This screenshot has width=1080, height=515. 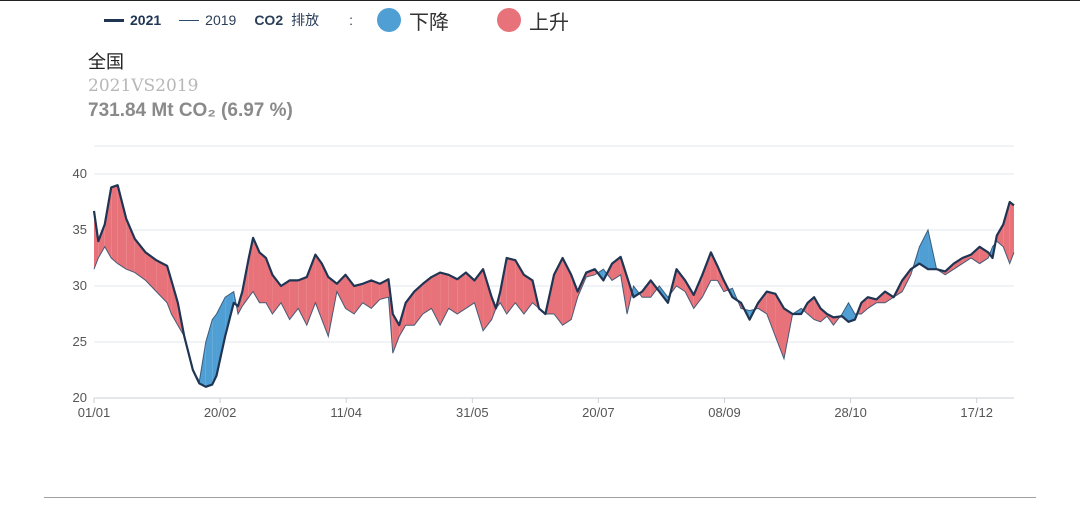 I want to click on bottom-divider, so click(x=540, y=497).